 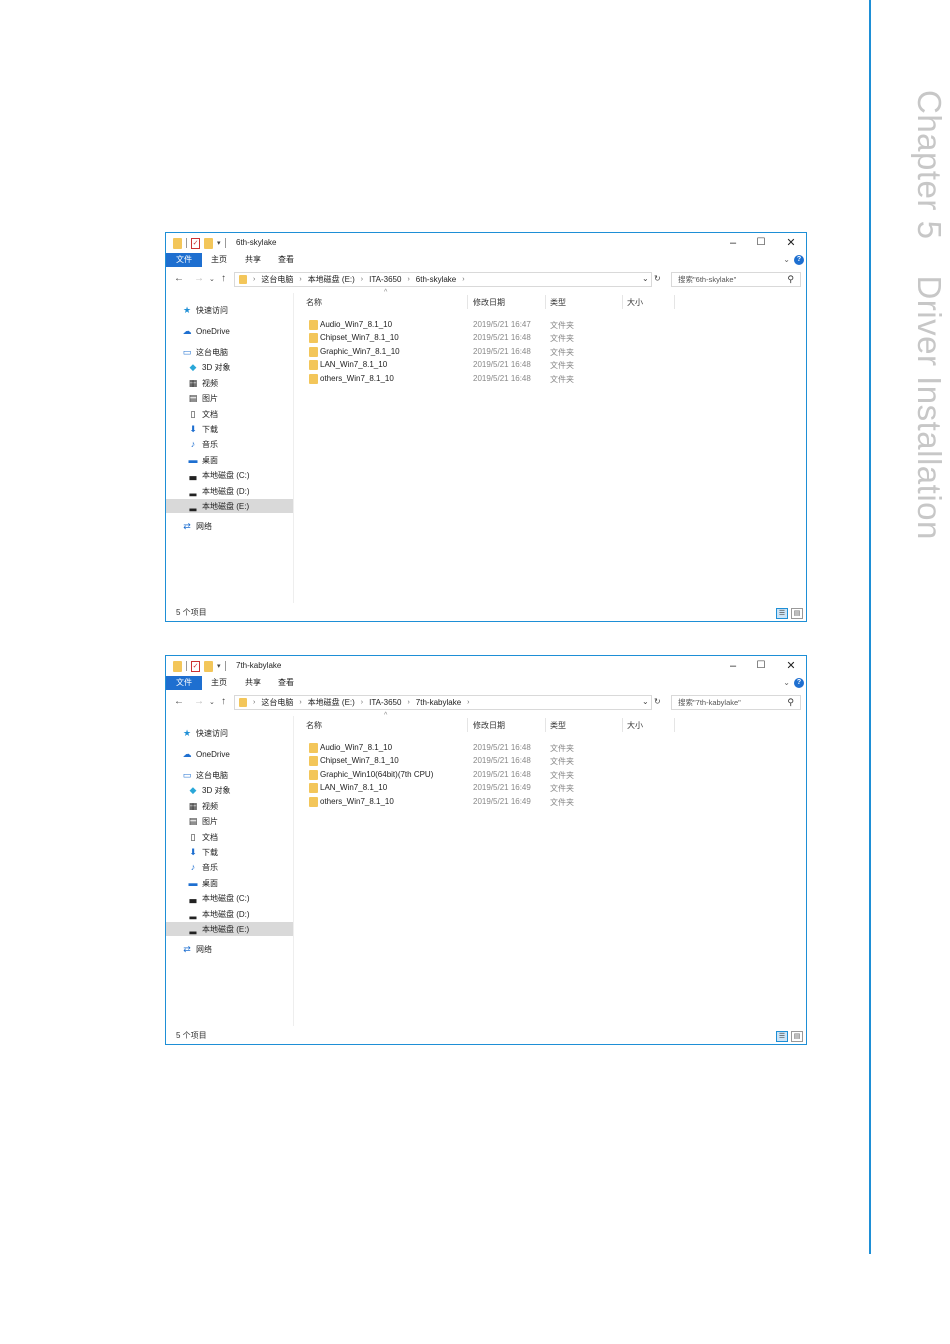 I want to click on file-row: others_Win7_8.1_10 2019/5/21 16:48 文件夹, so click(x=476, y=379).